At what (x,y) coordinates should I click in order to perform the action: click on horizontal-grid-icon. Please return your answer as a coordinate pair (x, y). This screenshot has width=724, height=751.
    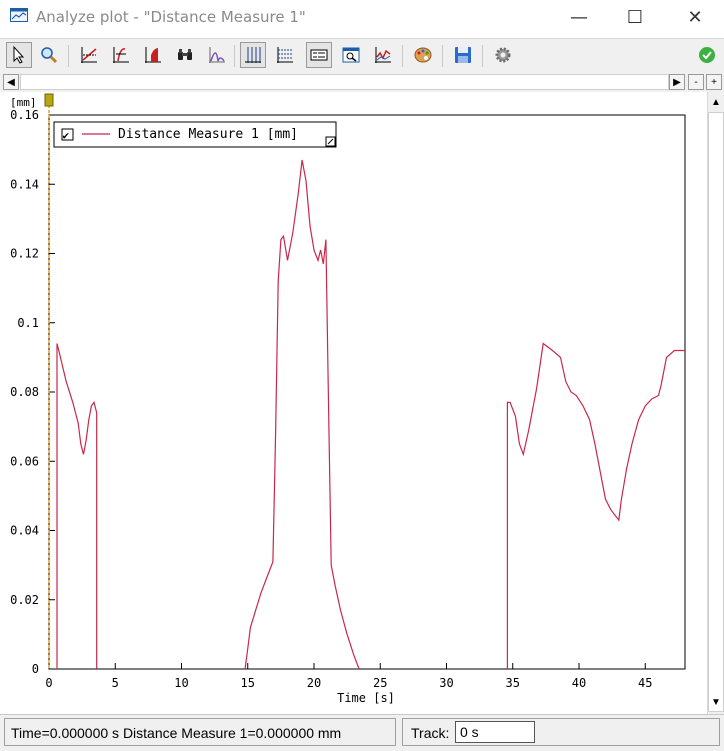
    Looking at the image, I should click on (285, 55).